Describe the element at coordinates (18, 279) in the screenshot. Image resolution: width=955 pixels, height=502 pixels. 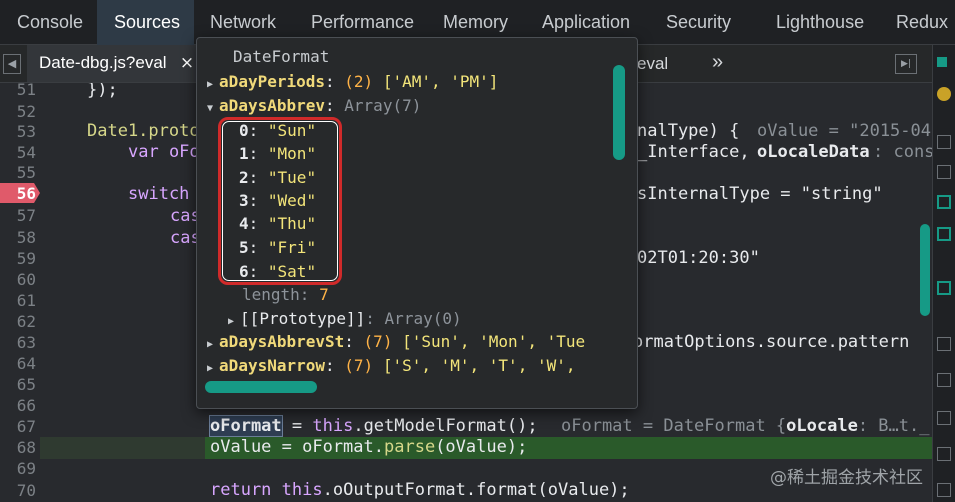
I see `line-number: 60` at that location.